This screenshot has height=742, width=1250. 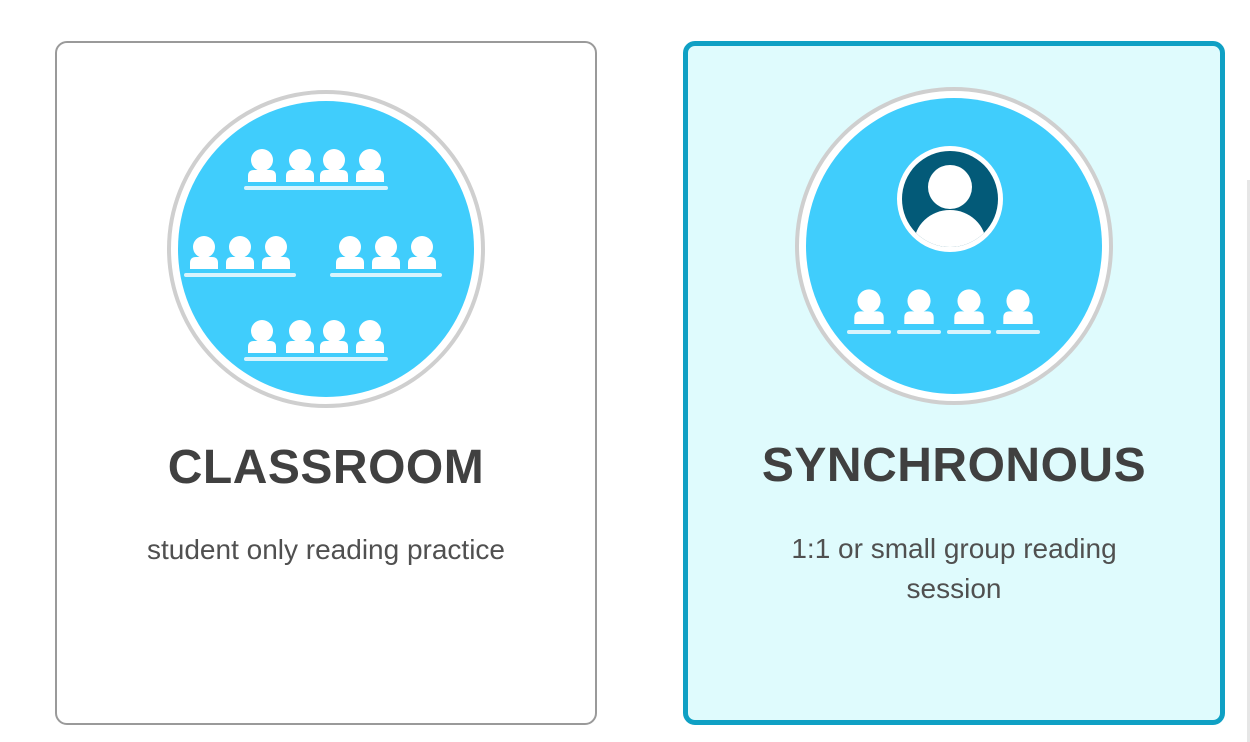 I want to click on card-title: CLASSROOM, so click(x=326, y=467).